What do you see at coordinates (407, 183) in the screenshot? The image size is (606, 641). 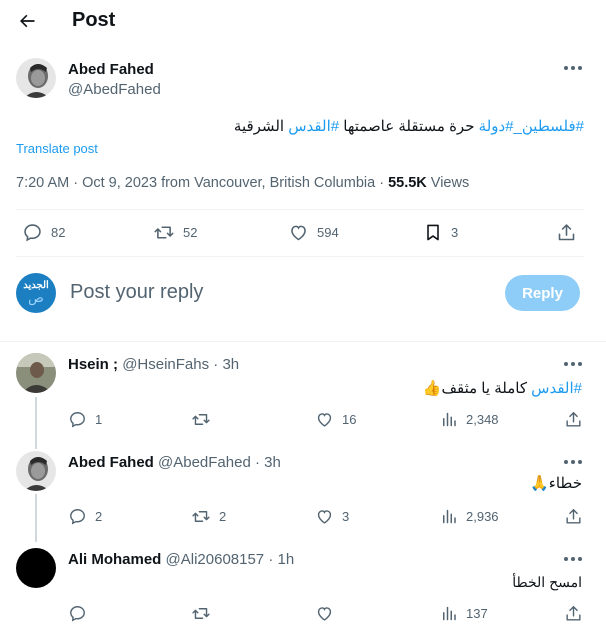 I see `views-count: 55.5K` at bounding box center [407, 183].